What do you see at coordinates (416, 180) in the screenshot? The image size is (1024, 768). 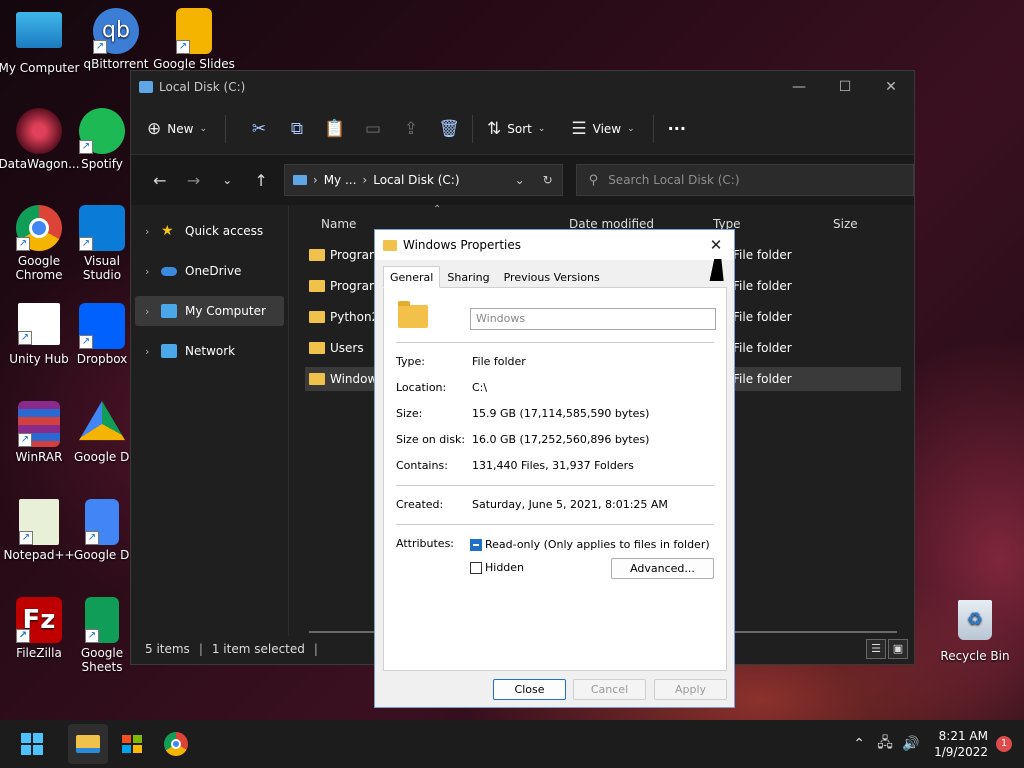 I see `breadcrumb-local-disk: Local Disk (C:)` at bounding box center [416, 180].